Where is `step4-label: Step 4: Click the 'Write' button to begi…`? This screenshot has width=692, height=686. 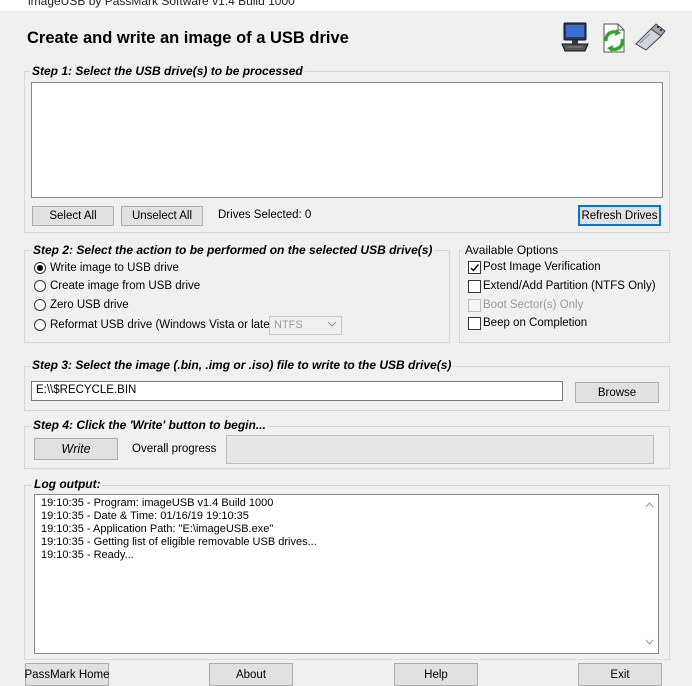 step4-label: Step 4: Click the 'Write' button to begi… is located at coordinates (149, 425).